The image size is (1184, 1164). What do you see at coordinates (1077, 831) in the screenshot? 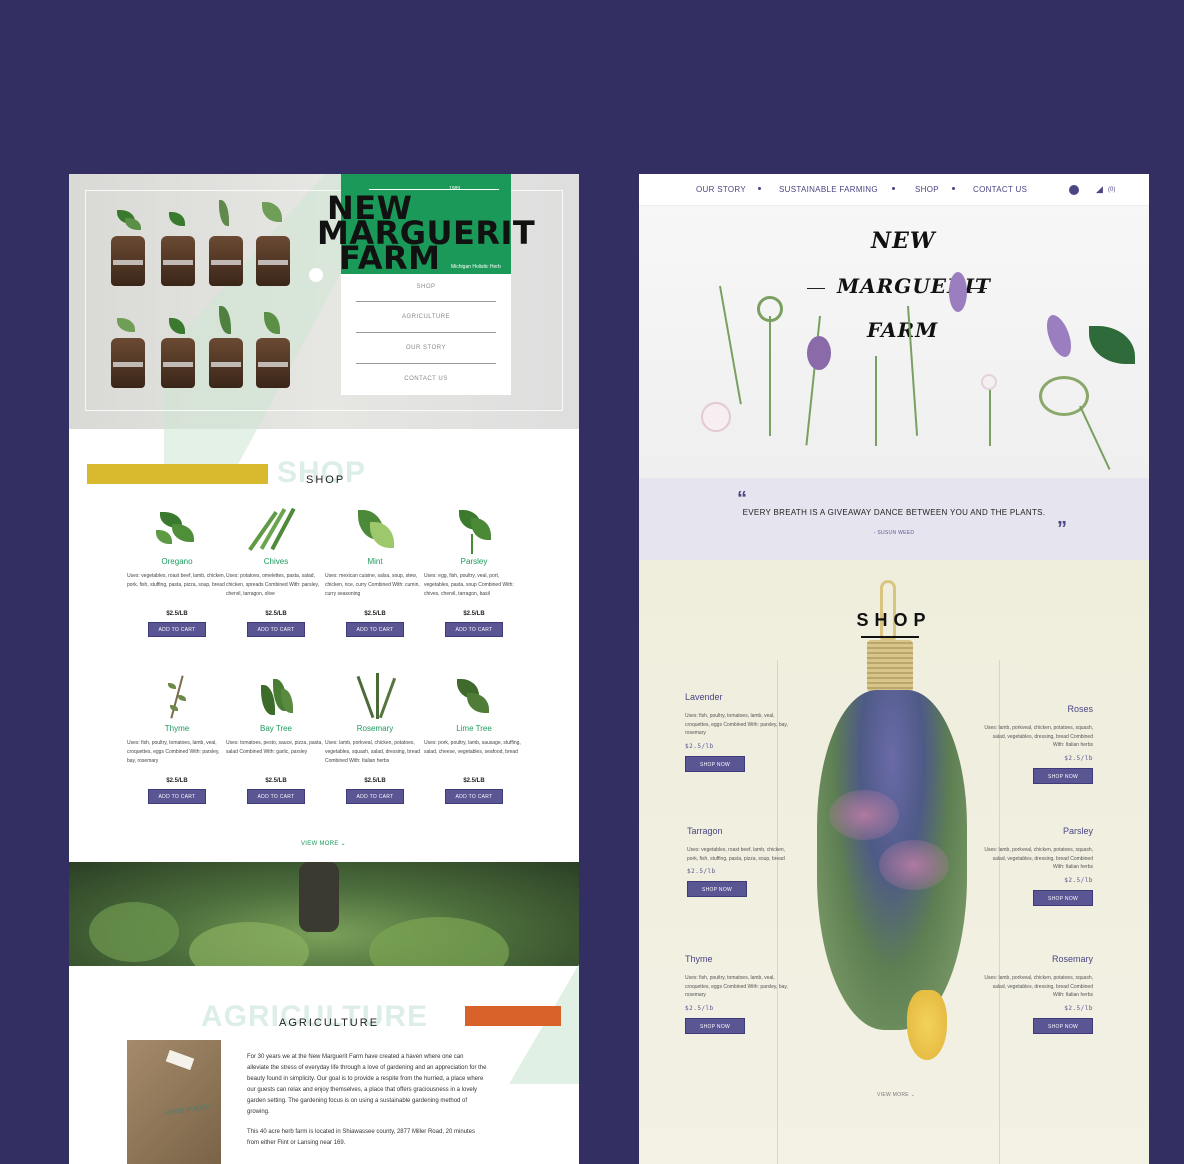
I see `product-name: Parsley` at bounding box center [1077, 831].